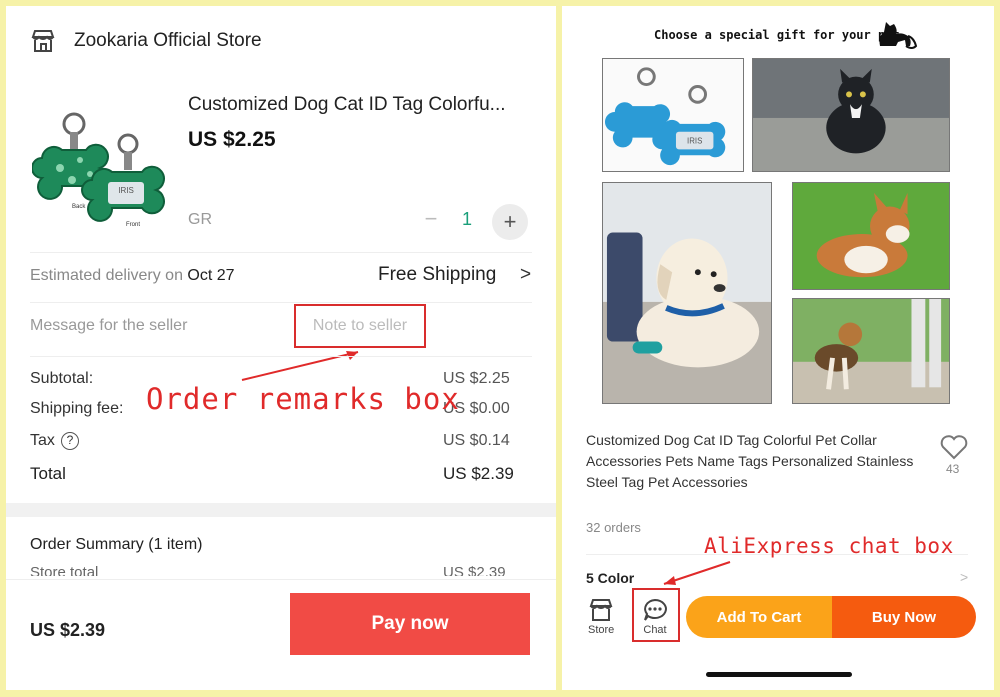 The height and width of the screenshot is (697, 1000). What do you see at coordinates (964, 577) in the screenshot?
I see `color-chevron-icon: >` at bounding box center [964, 577].